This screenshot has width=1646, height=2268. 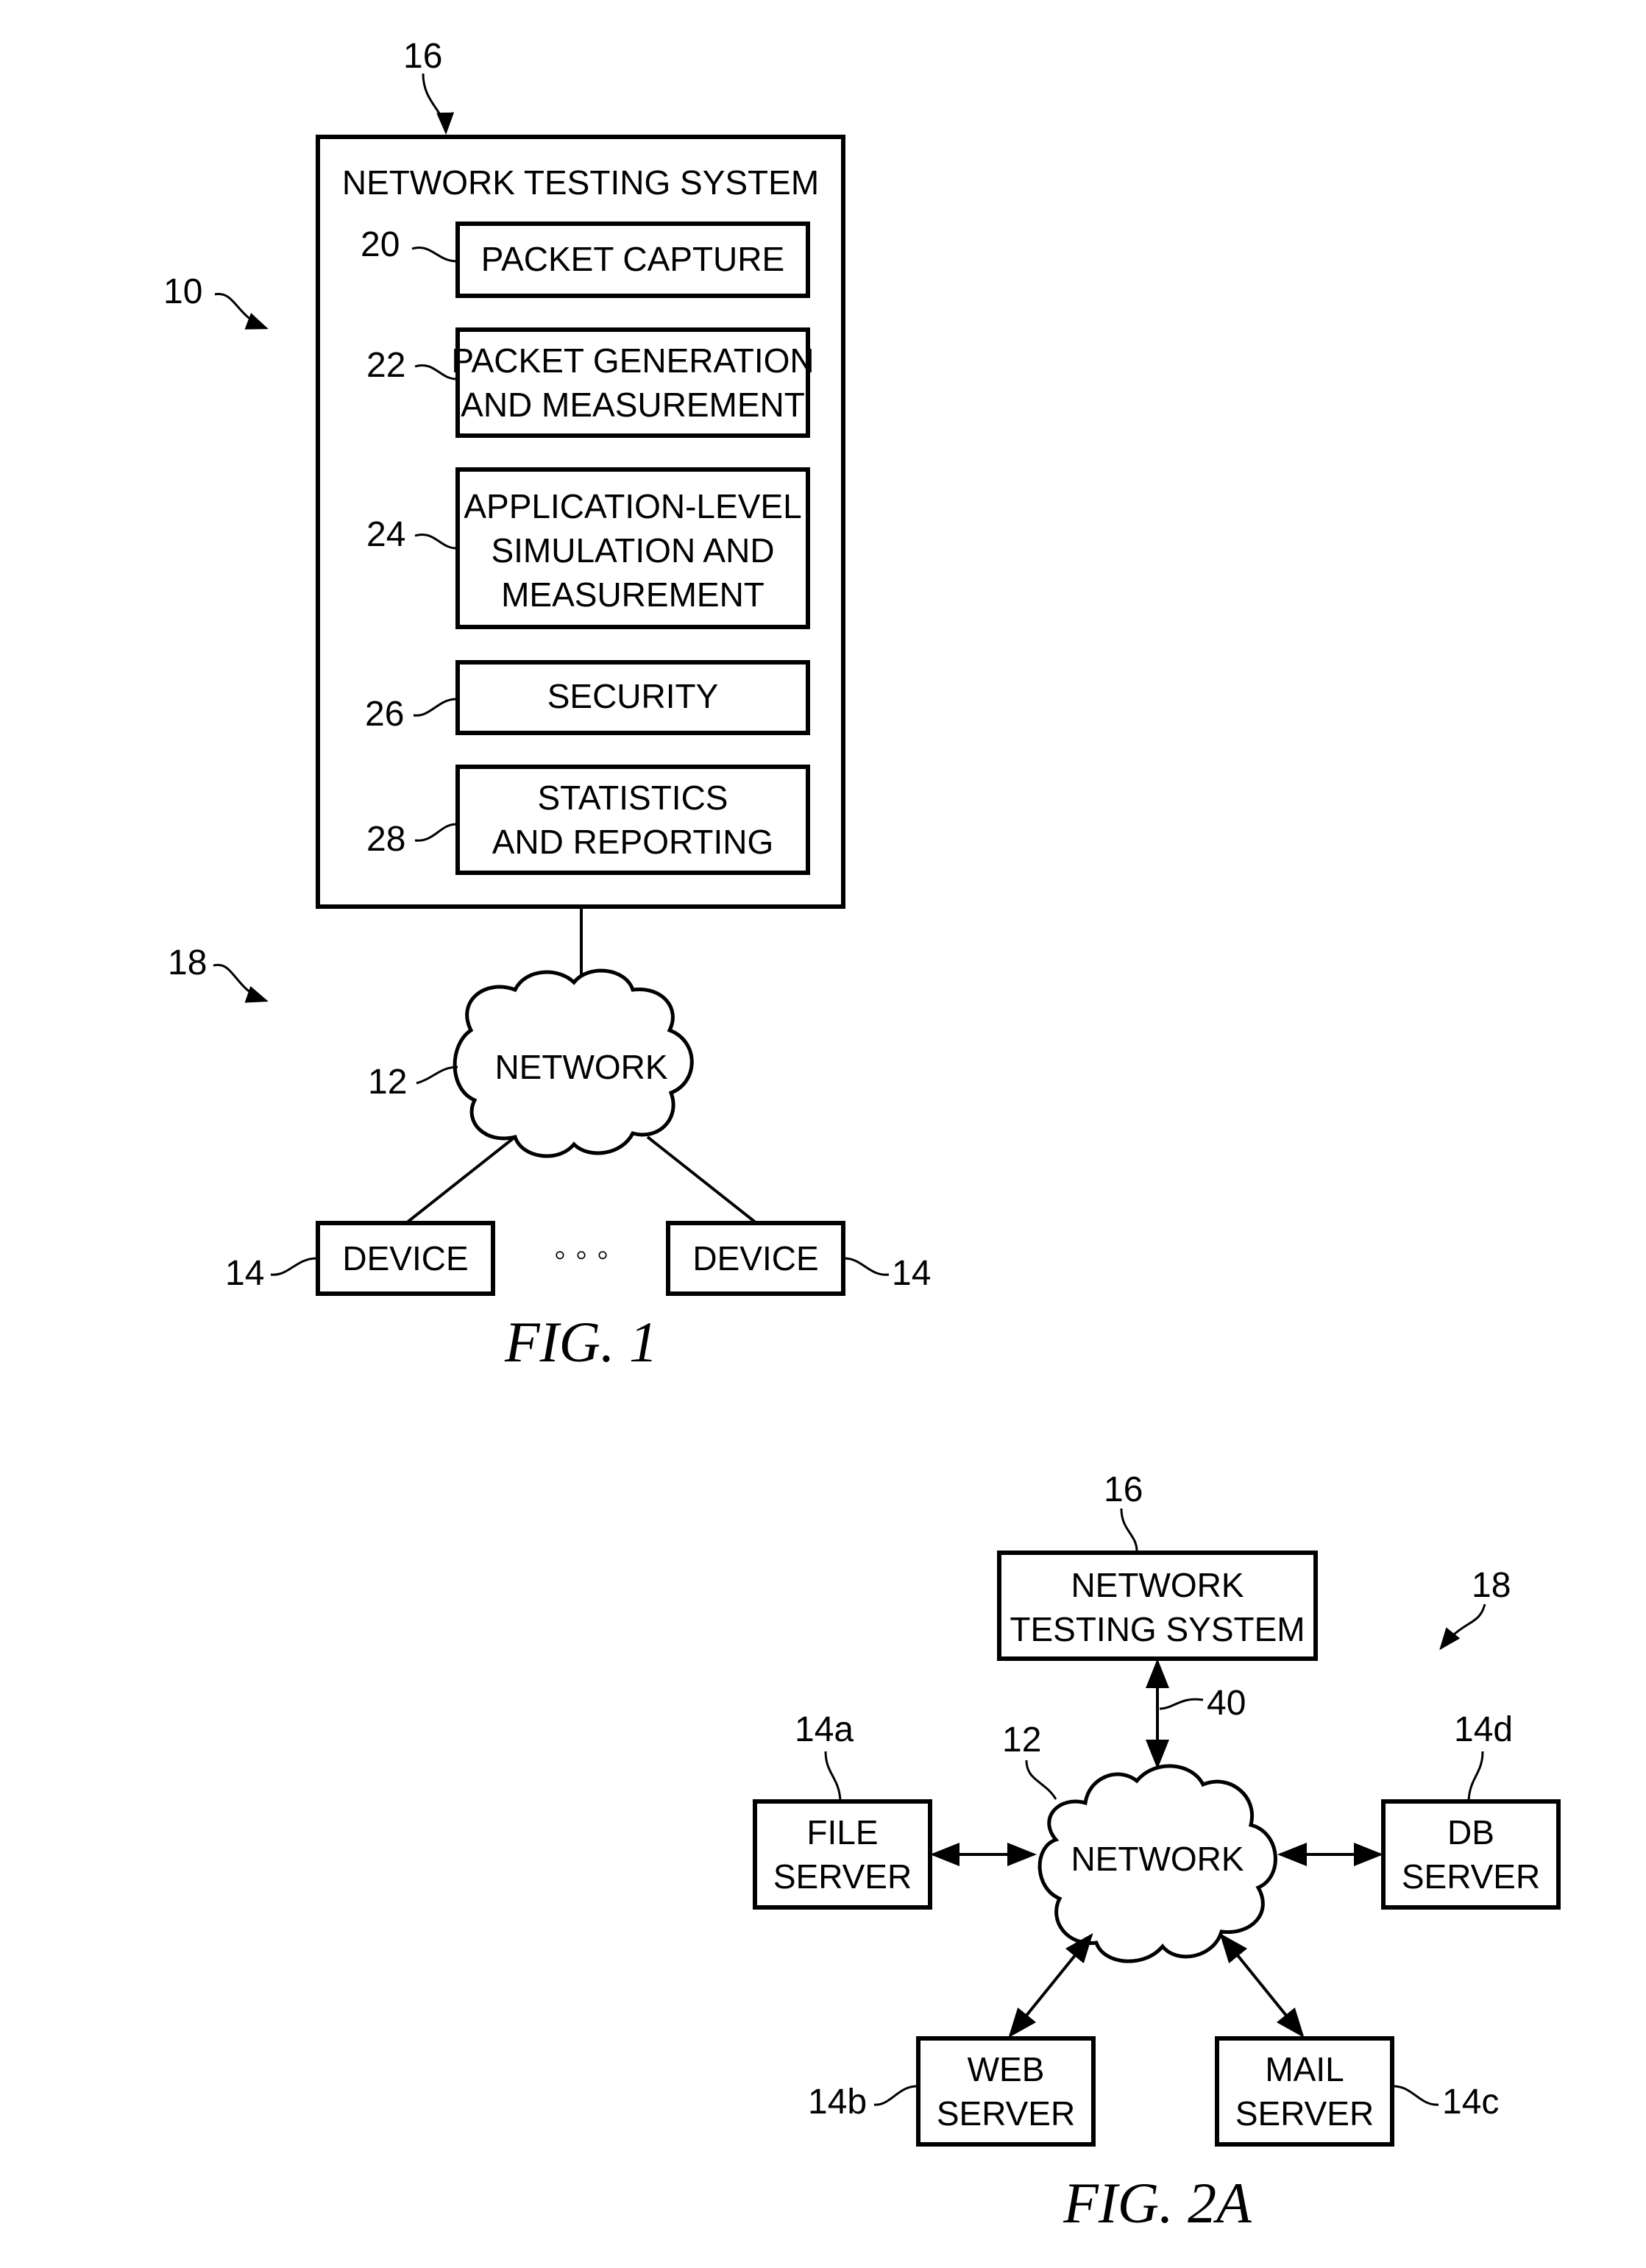 I want to click on svg-text: AND MEASUREMENT, so click(x=633, y=405).